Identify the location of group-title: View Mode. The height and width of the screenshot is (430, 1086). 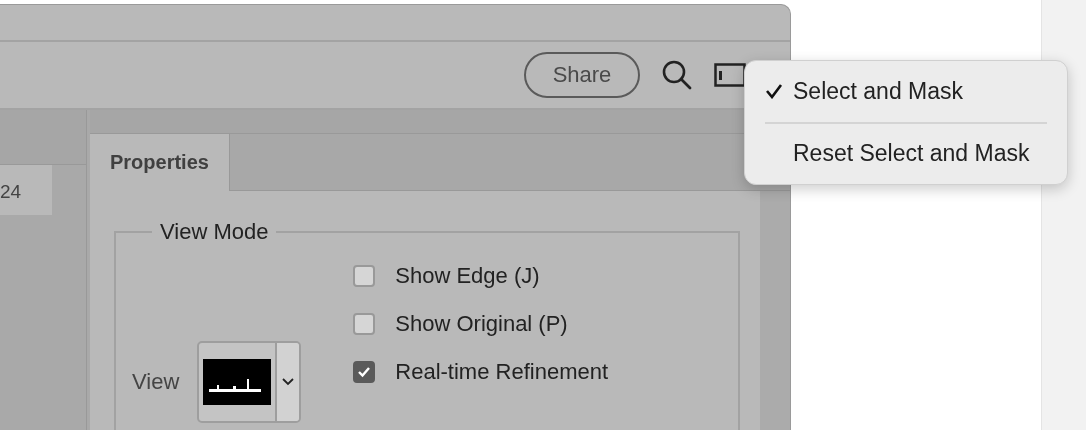
(214, 232).